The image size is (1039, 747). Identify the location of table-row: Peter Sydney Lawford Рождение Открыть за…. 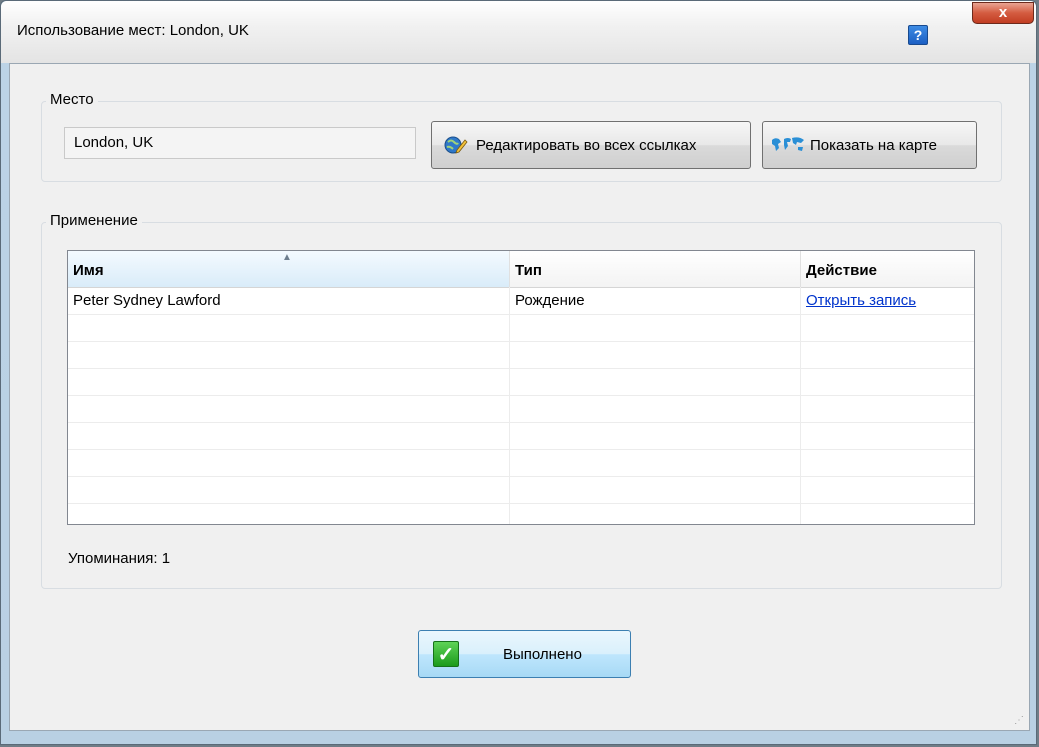
(521, 301).